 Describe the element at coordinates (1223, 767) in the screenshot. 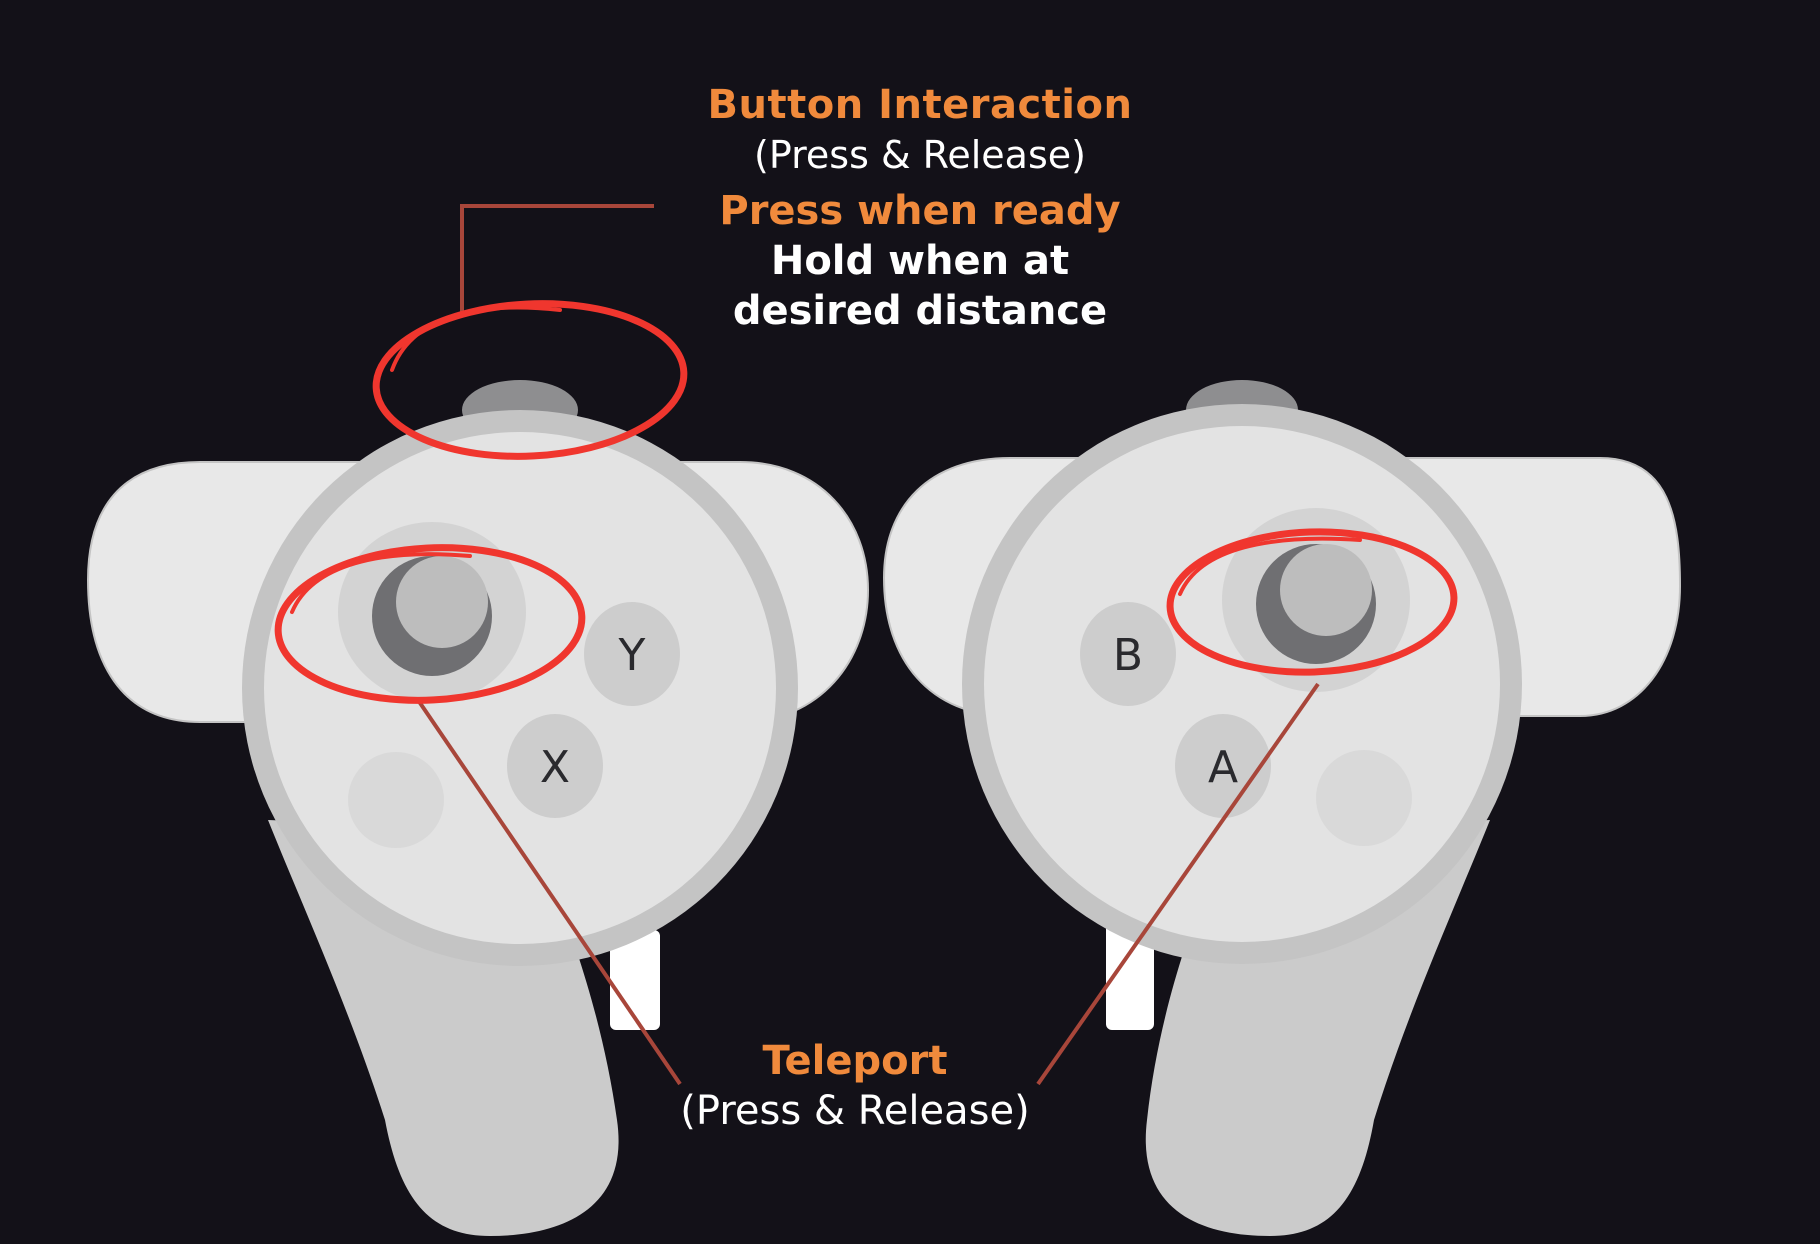

I see `right-button-a-label: A` at that location.